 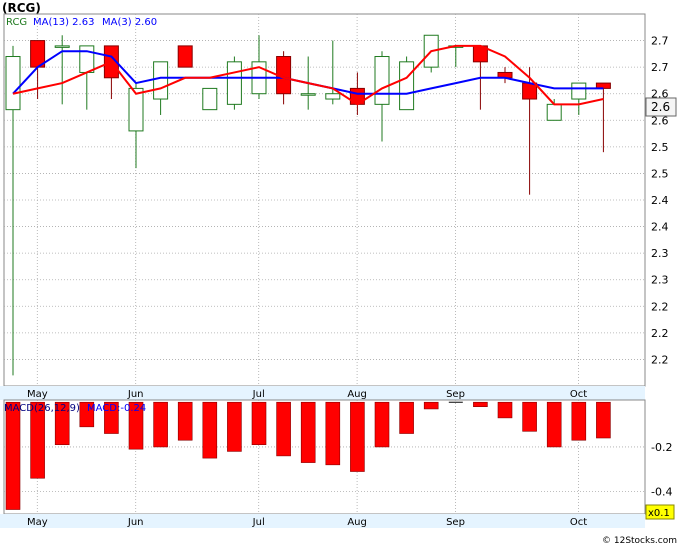 I want to click on macd-axis-tick-label: -0.2, so click(x=661, y=447).